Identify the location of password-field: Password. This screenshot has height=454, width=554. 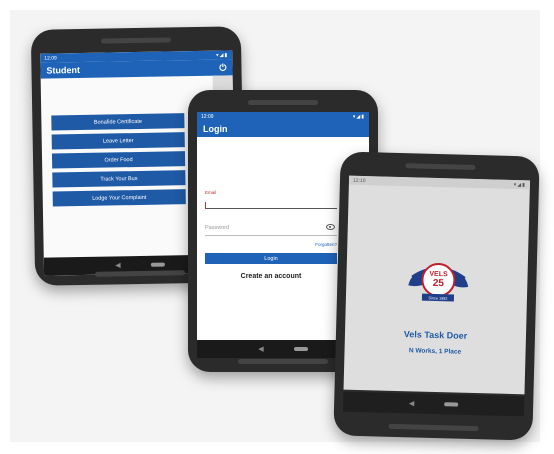
(271, 229).